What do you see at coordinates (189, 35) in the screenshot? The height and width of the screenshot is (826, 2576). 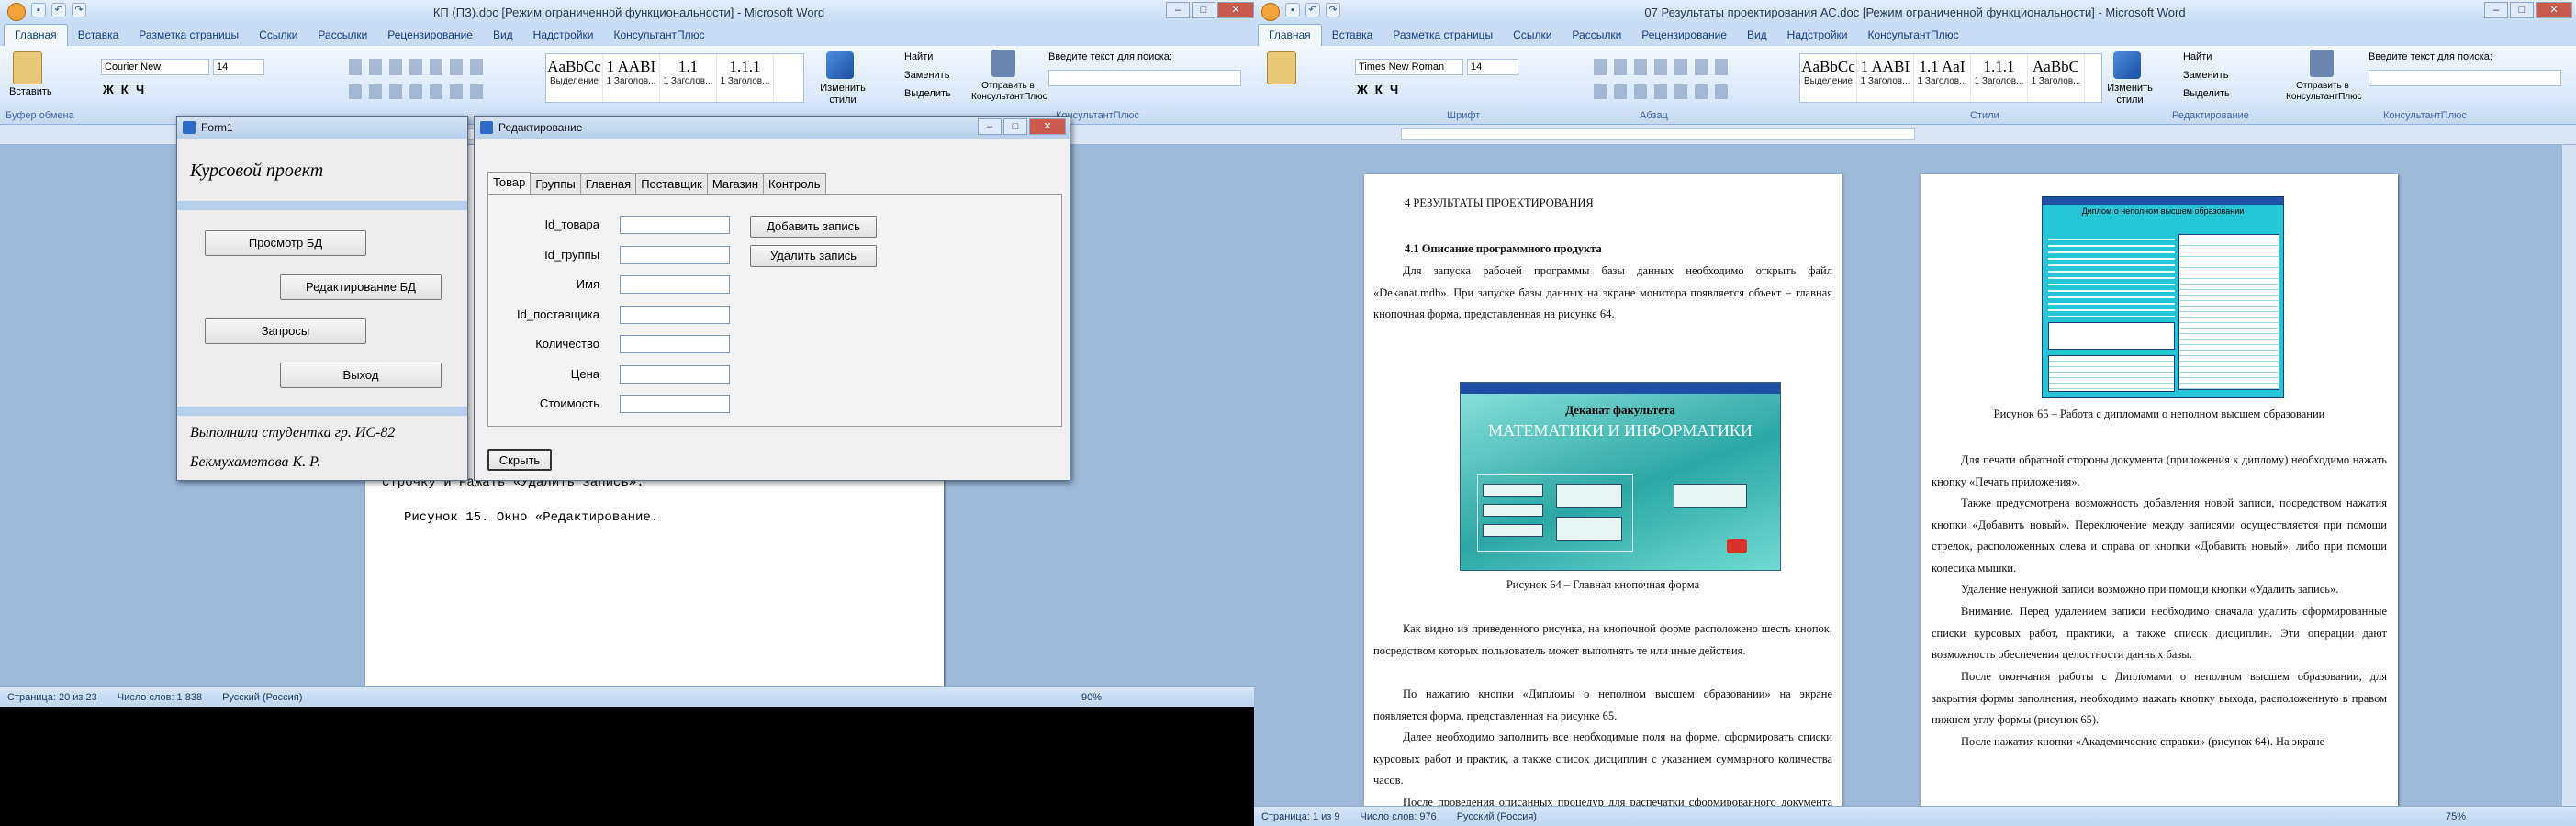 I see `ribbon-tab: Разметка страницы` at bounding box center [189, 35].